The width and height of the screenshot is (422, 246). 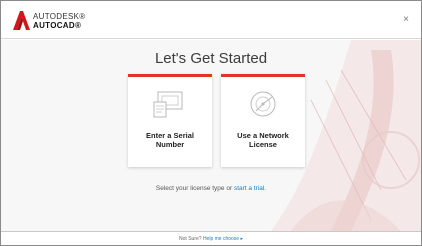 What do you see at coordinates (211, 58) in the screenshot?
I see `page-title: Let's Get Started` at bounding box center [211, 58].